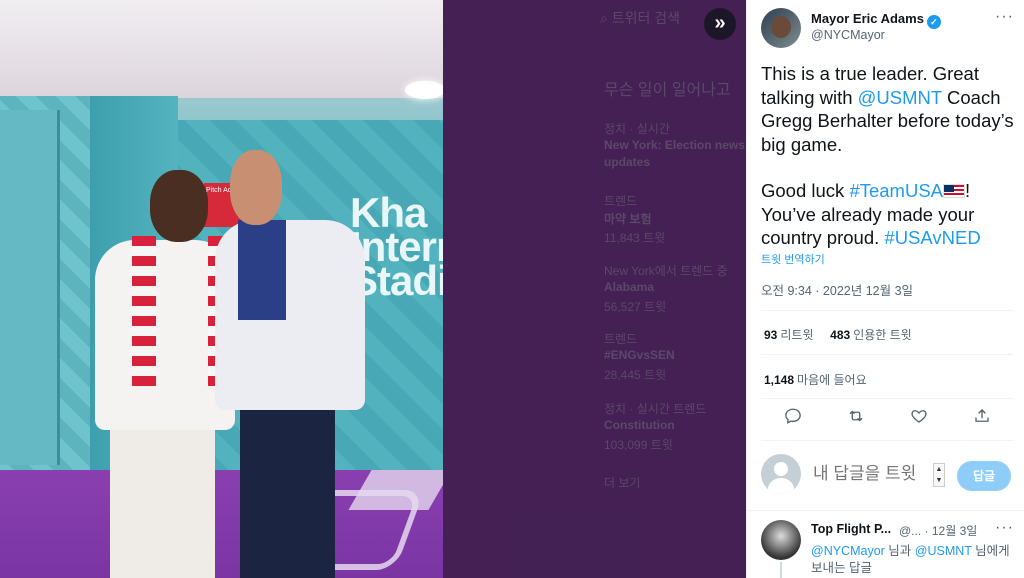  What do you see at coordinates (887, 418) in the screenshot?
I see `tweet-actions` at bounding box center [887, 418].